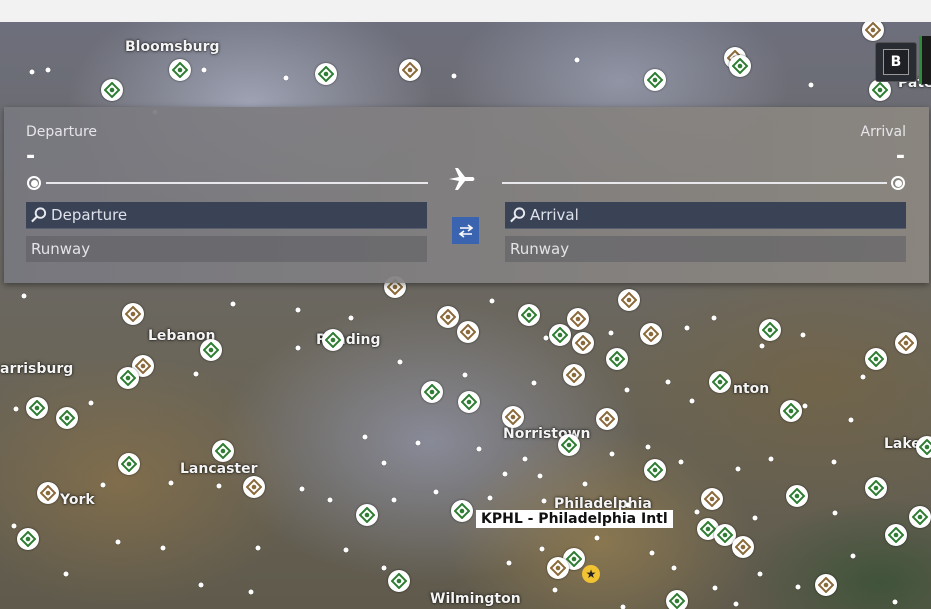 This screenshot has height=609, width=931. Describe the element at coordinates (716, 215) in the screenshot. I see `arrival-search-input` at that location.